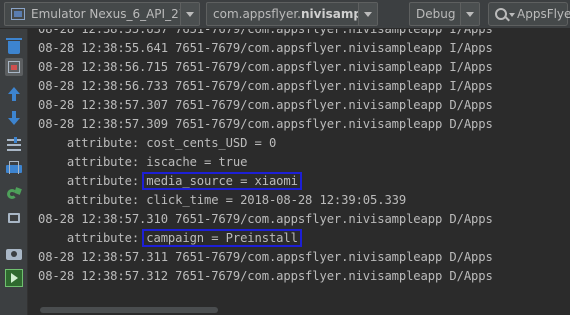 The width and height of the screenshot is (570, 315). What do you see at coordinates (14, 254) in the screenshot?
I see `camera-icon` at bounding box center [14, 254].